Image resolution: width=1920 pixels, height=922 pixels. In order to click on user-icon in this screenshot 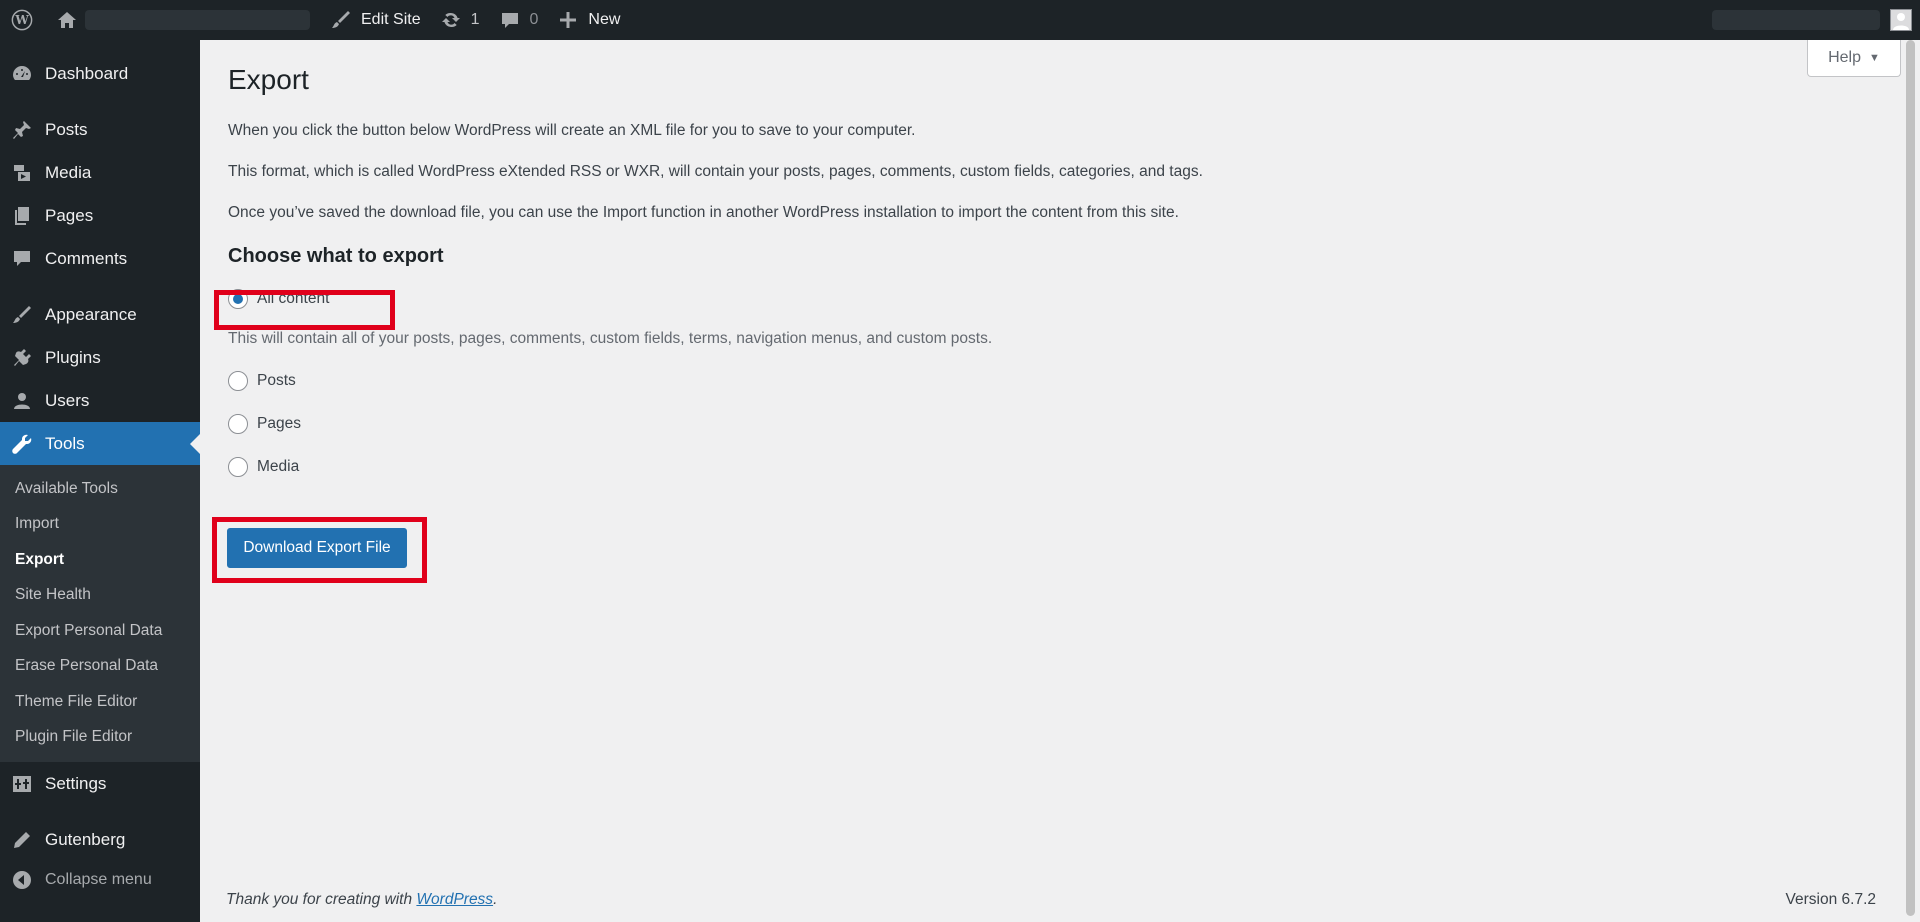, I will do `click(22, 401)`.